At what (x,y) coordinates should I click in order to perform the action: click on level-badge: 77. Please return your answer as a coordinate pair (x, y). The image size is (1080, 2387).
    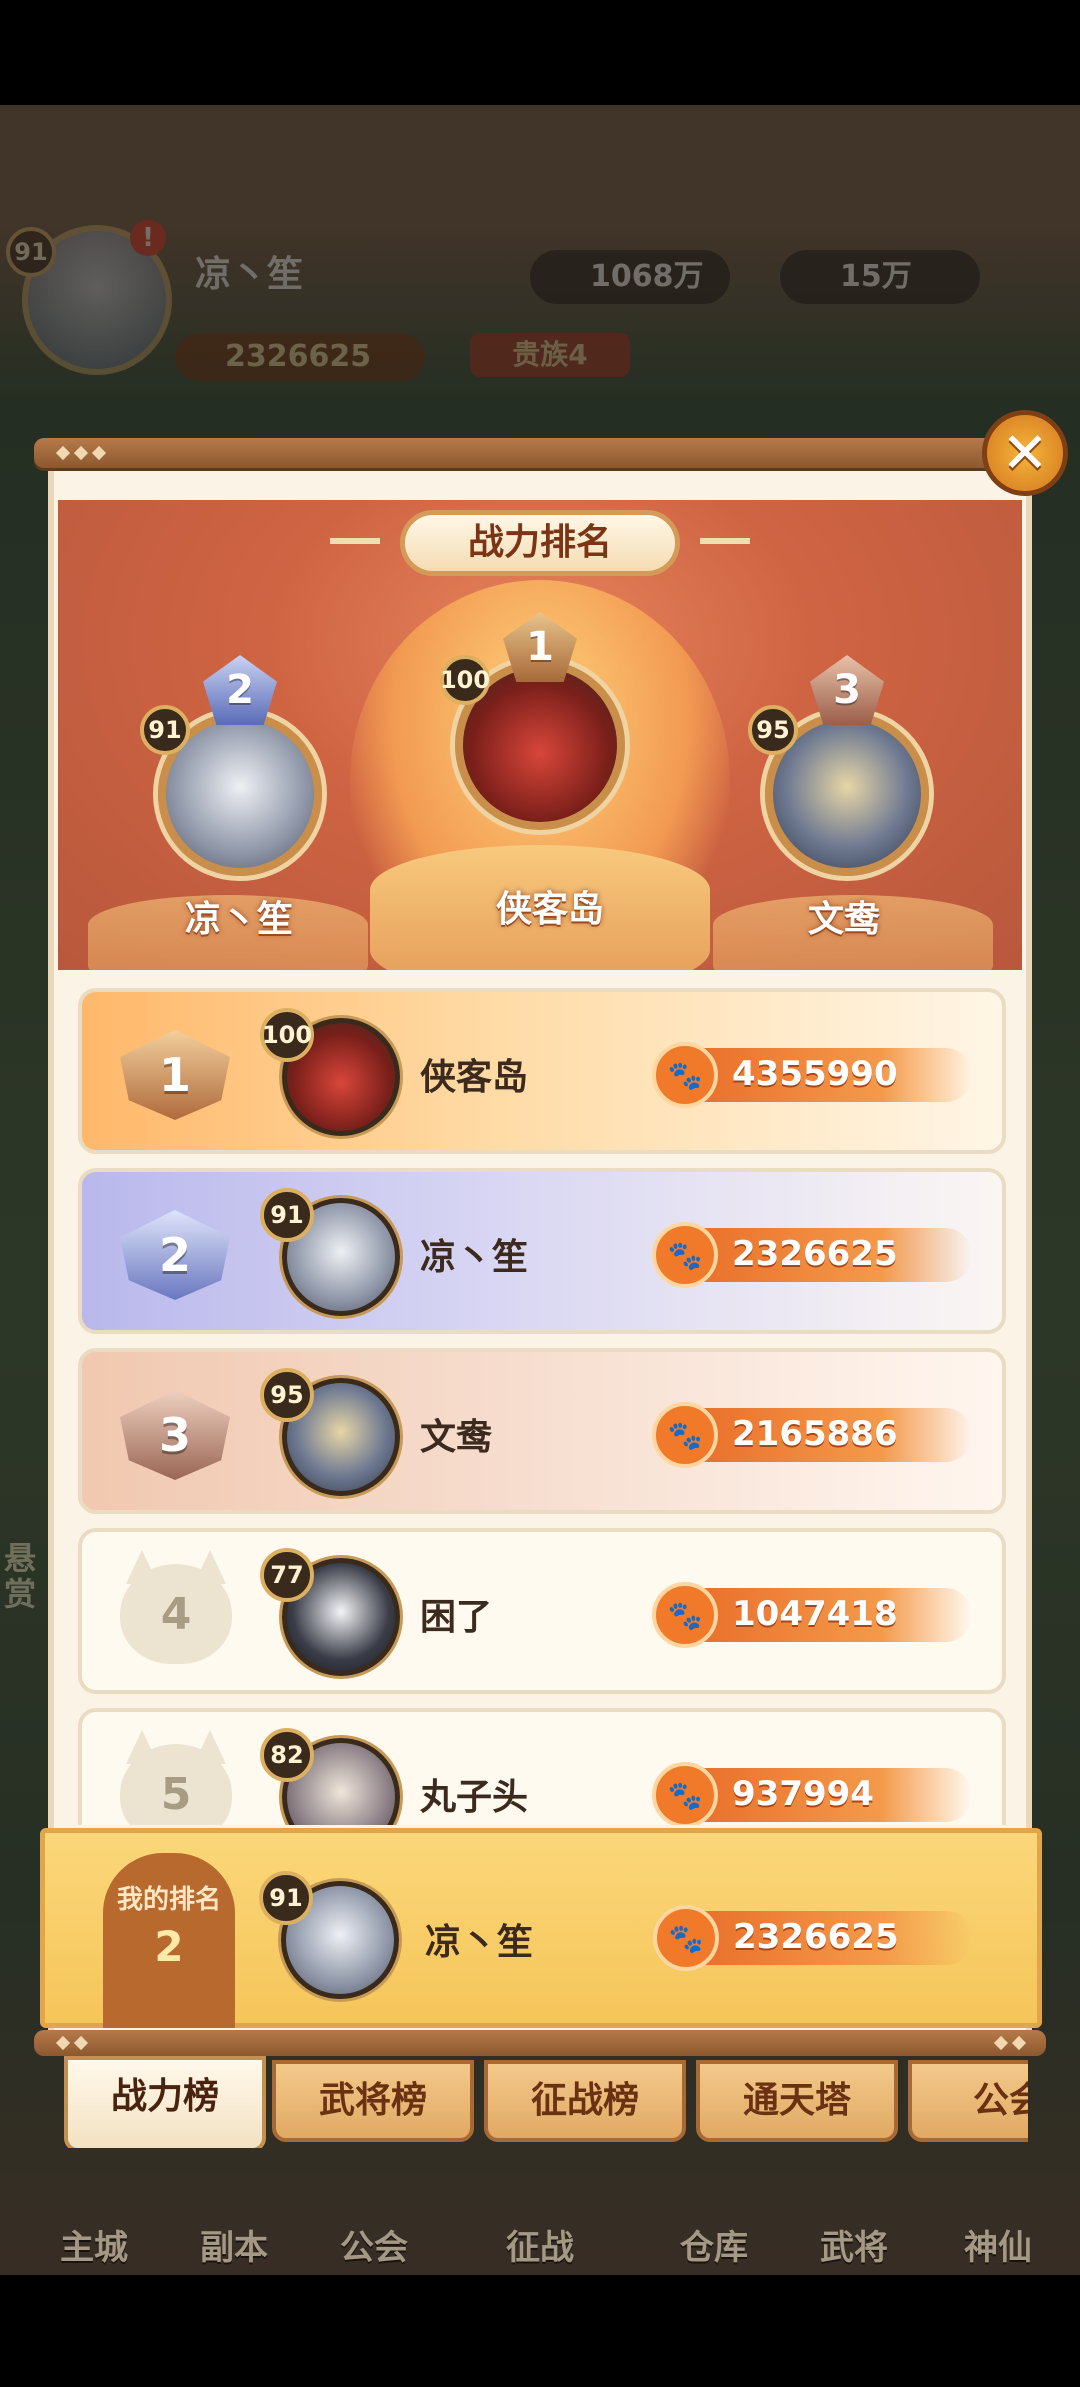
    Looking at the image, I should click on (287, 1575).